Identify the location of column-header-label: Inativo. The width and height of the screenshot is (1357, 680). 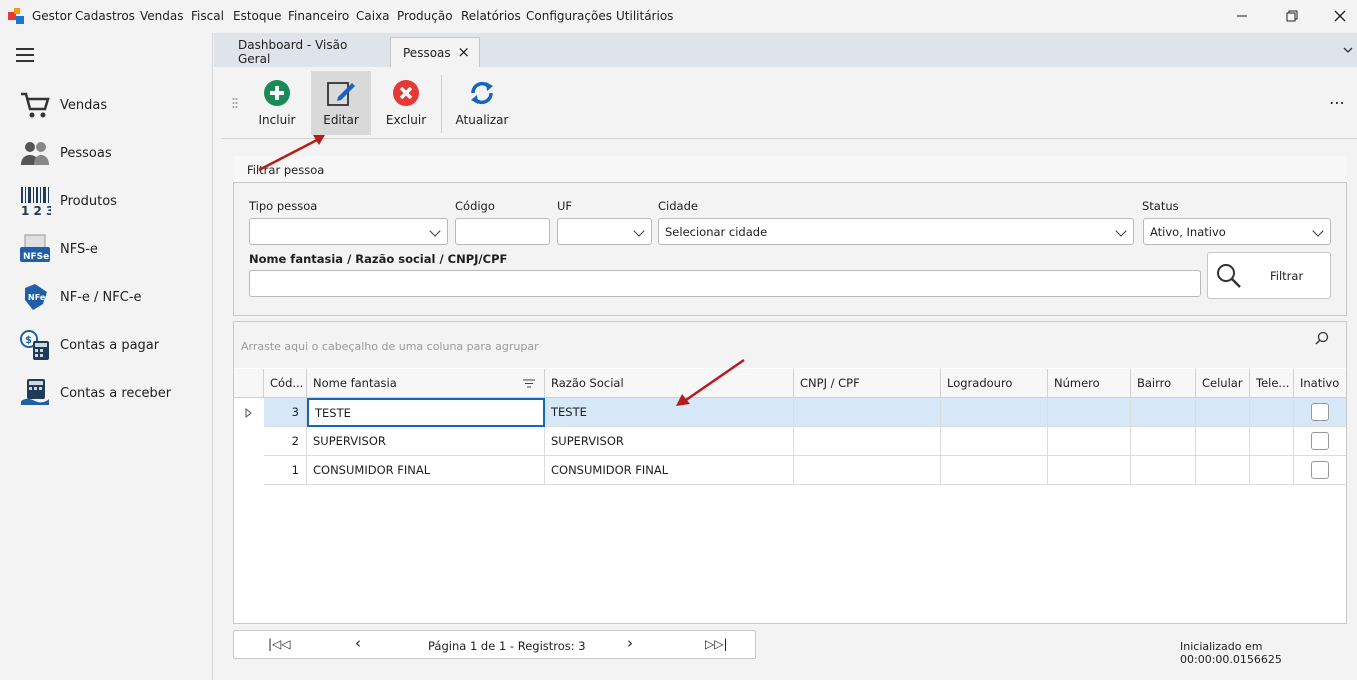
(1320, 383).